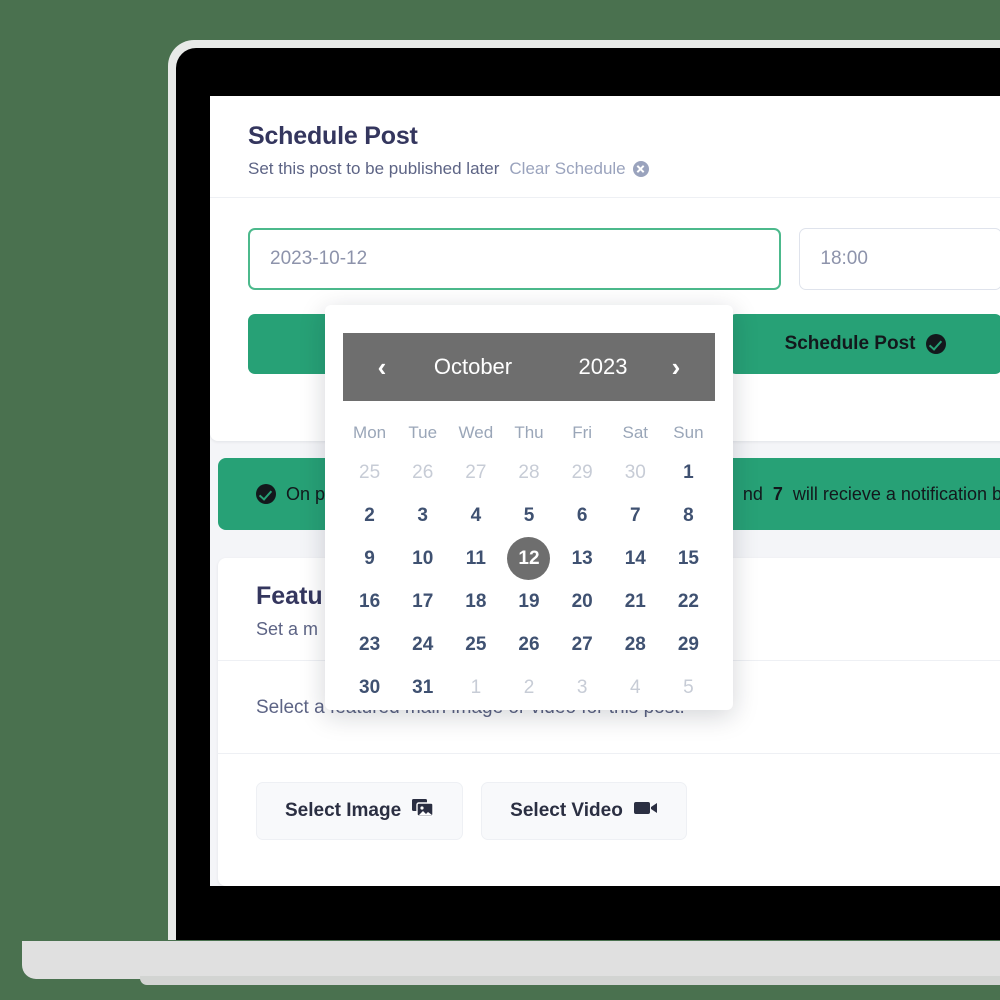 The image size is (1000, 1000). What do you see at coordinates (473, 367) in the screenshot?
I see `month-label: October` at bounding box center [473, 367].